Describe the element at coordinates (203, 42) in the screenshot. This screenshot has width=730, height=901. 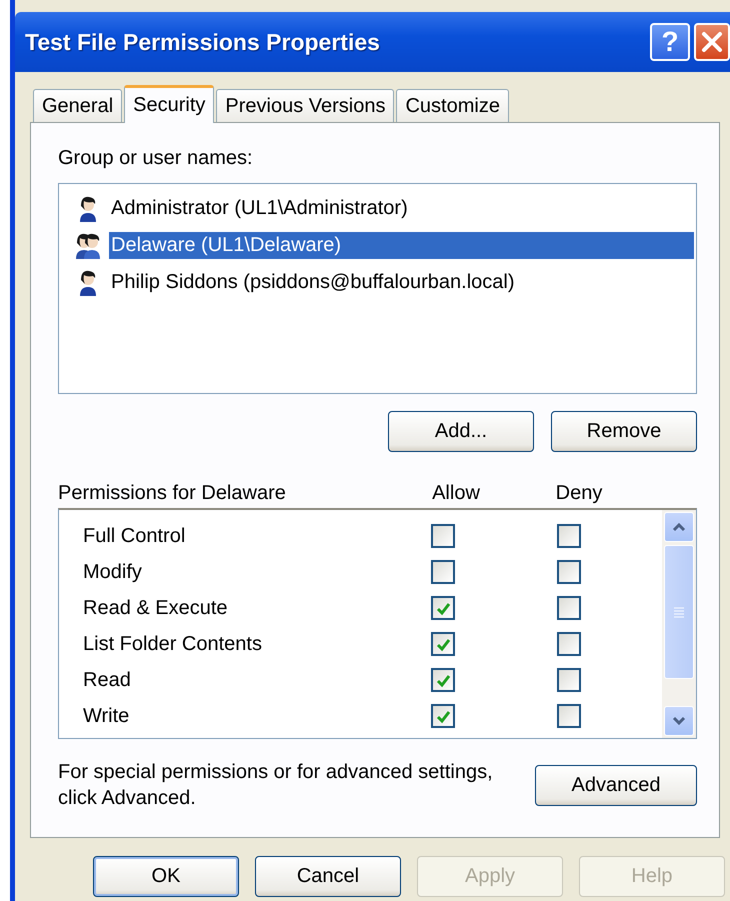
I see `window-title: Test File Permissions Properties` at that location.